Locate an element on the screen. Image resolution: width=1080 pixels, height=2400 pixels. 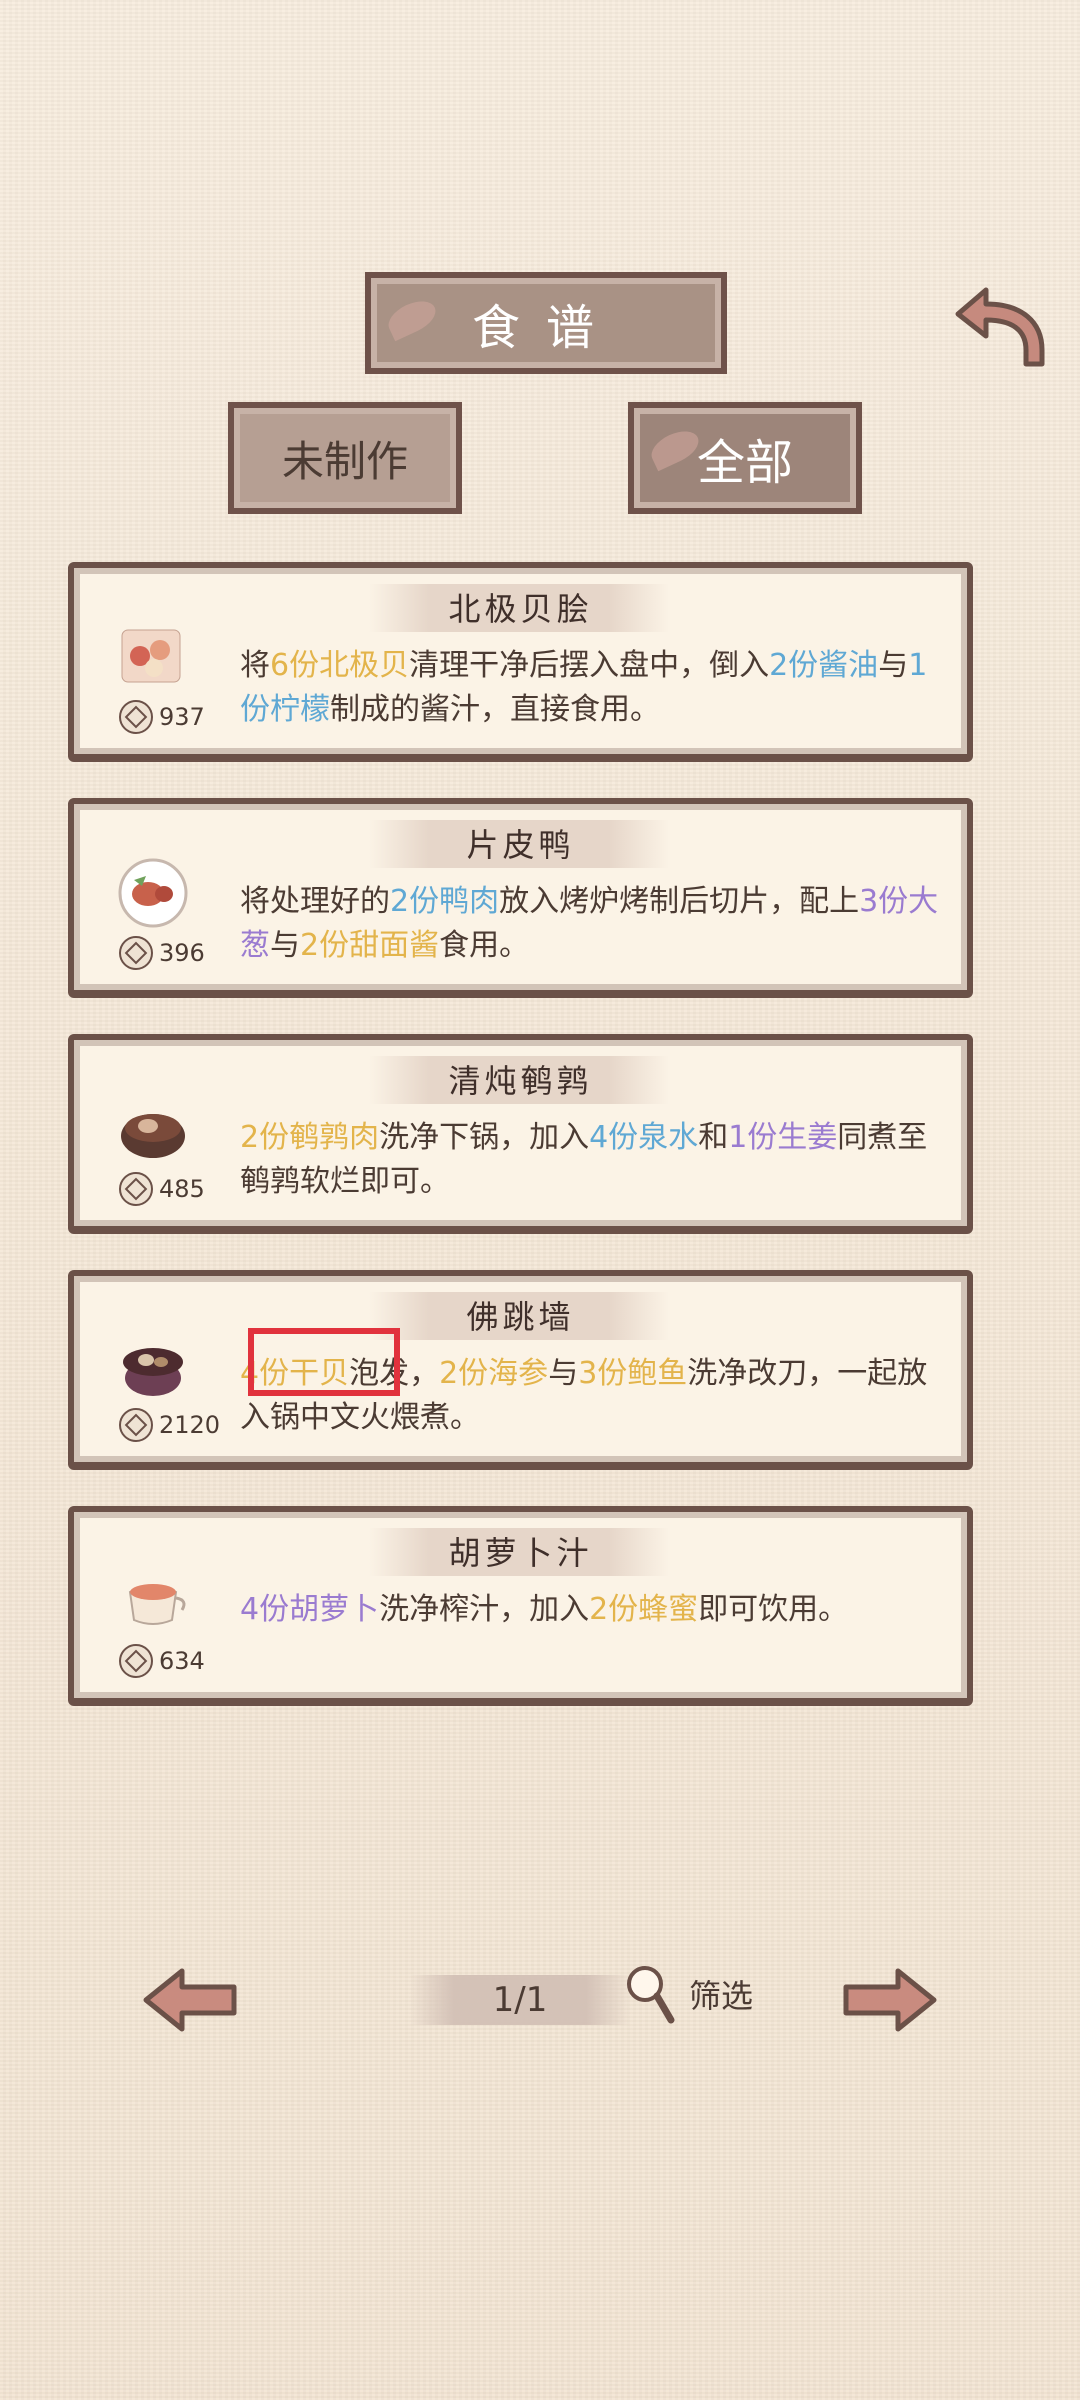
price-value: 937 is located at coordinates (182, 717).